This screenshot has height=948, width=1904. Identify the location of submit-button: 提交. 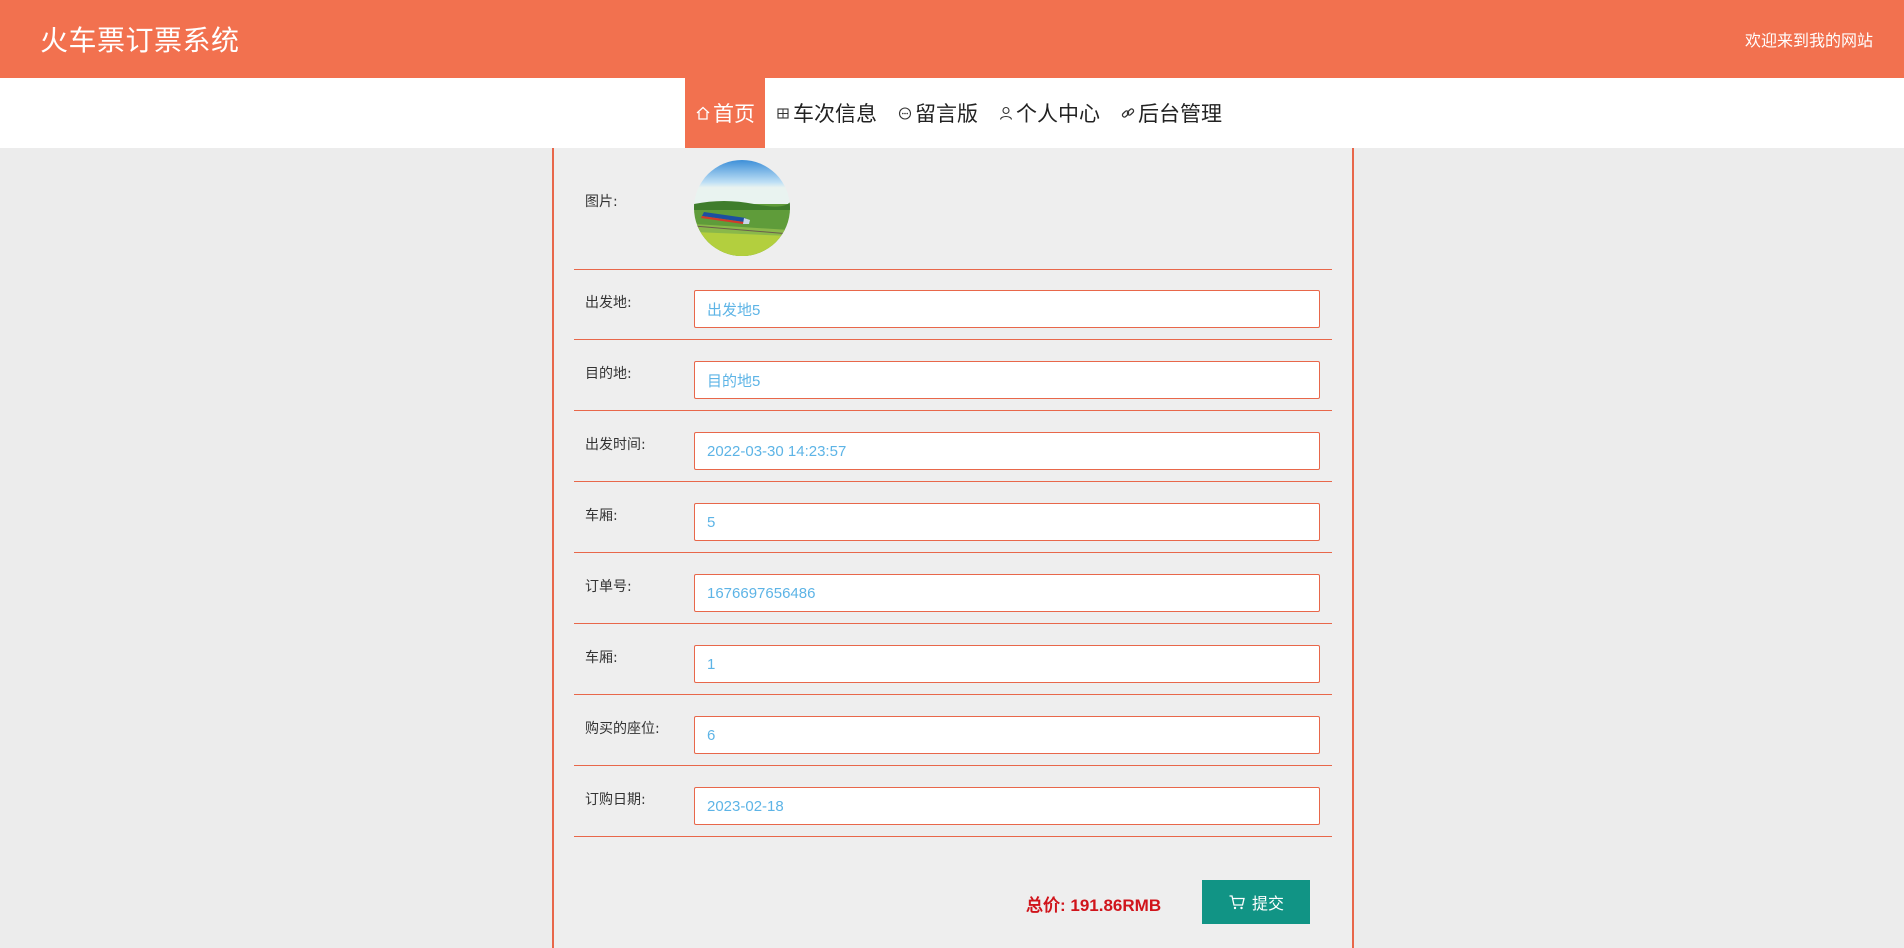
(1256, 902).